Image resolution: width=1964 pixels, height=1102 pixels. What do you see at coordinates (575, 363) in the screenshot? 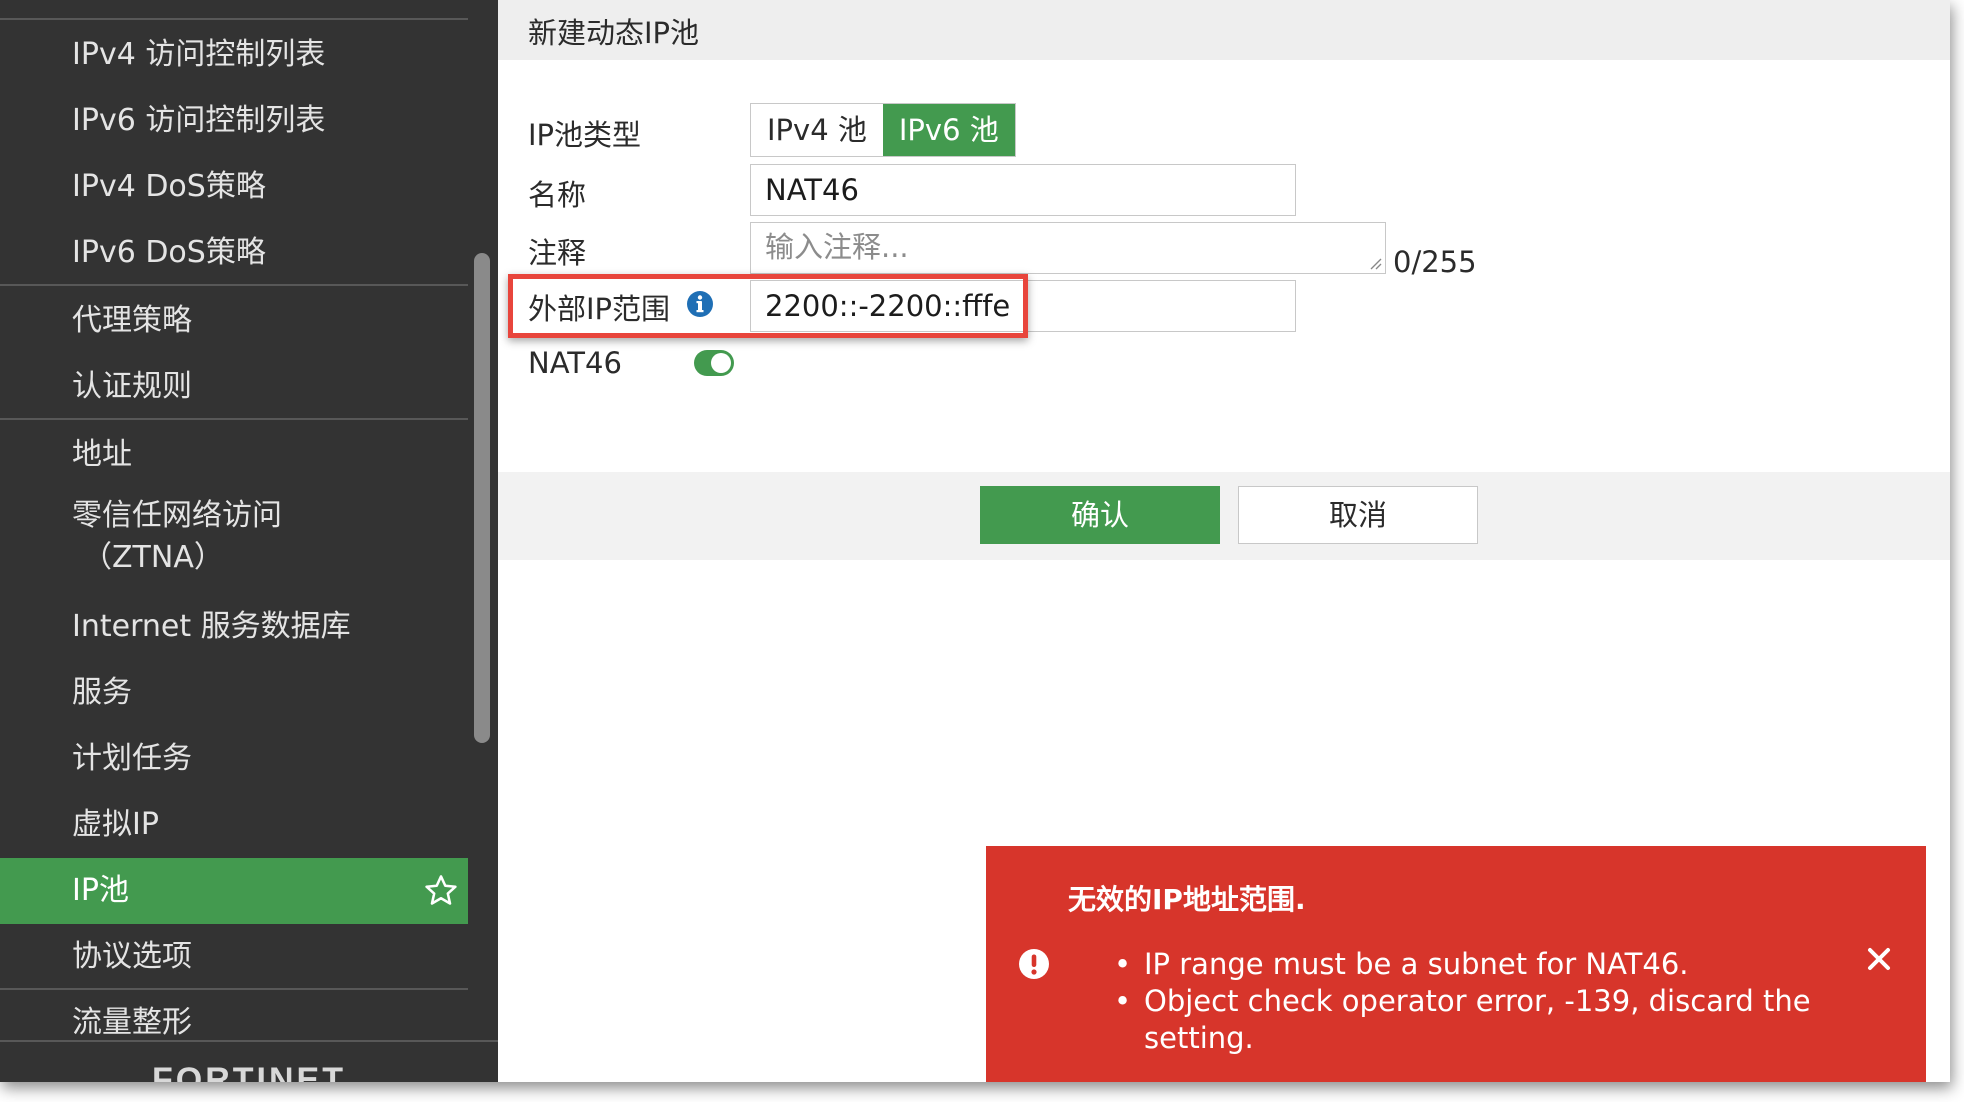
I see `nat46-label: NAT46` at bounding box center [575, 363].